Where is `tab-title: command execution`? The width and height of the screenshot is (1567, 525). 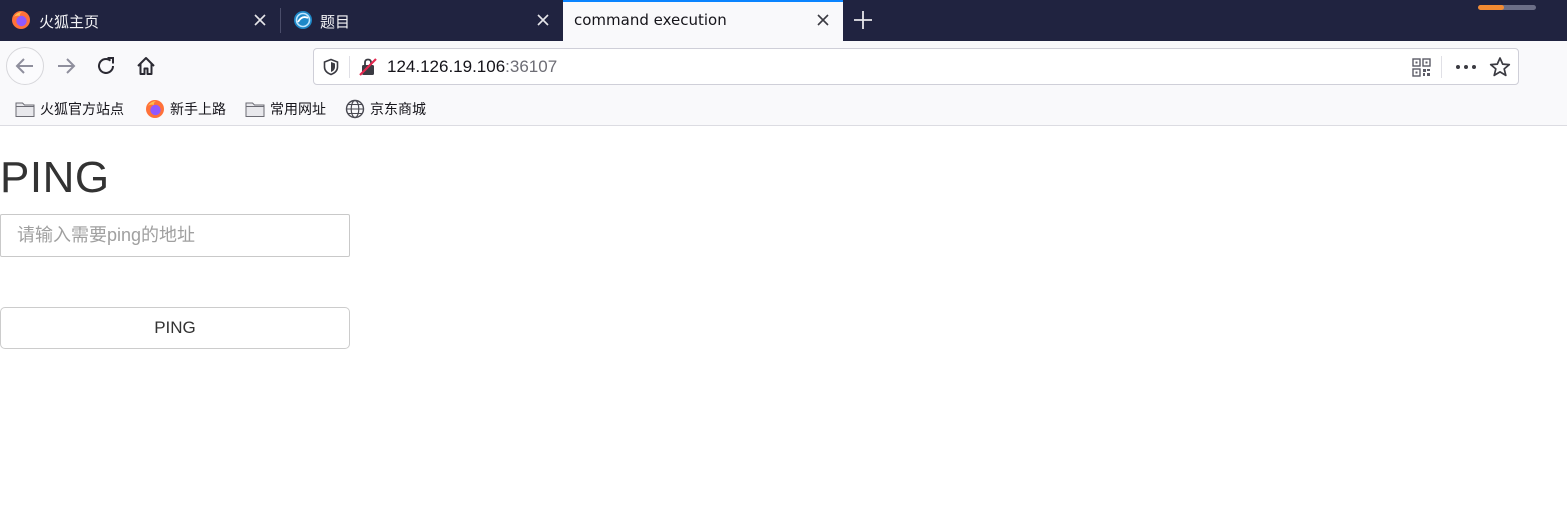
tab-title: command execution is located at coordinates (650, 20).